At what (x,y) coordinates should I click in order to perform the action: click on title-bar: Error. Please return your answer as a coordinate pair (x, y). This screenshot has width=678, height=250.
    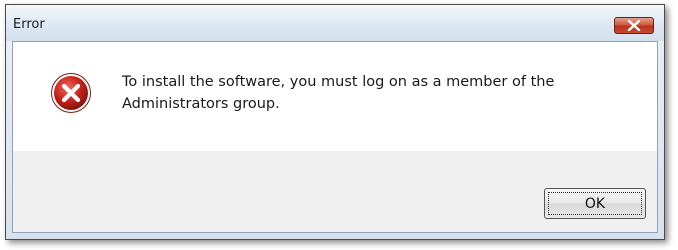
    Looking at the image, I should click on (335, 23).